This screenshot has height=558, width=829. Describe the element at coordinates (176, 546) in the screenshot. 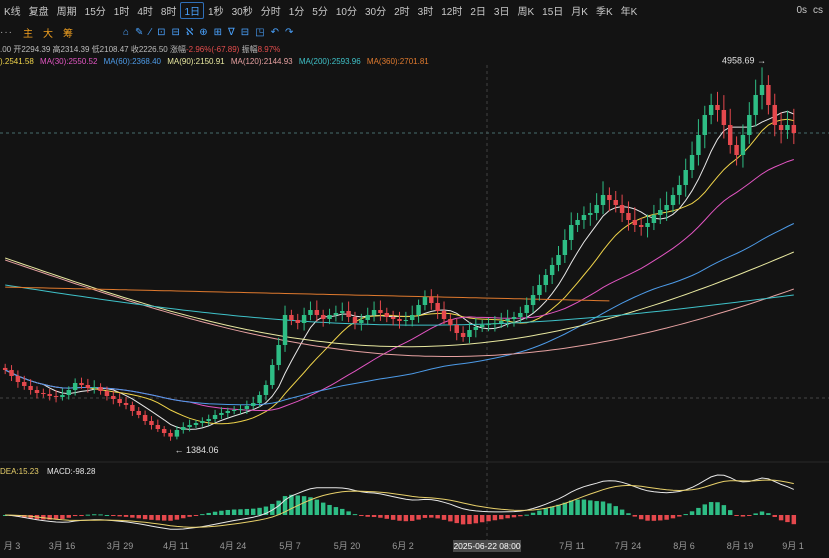

I see `x-axis-label: 4月 11` at that location.